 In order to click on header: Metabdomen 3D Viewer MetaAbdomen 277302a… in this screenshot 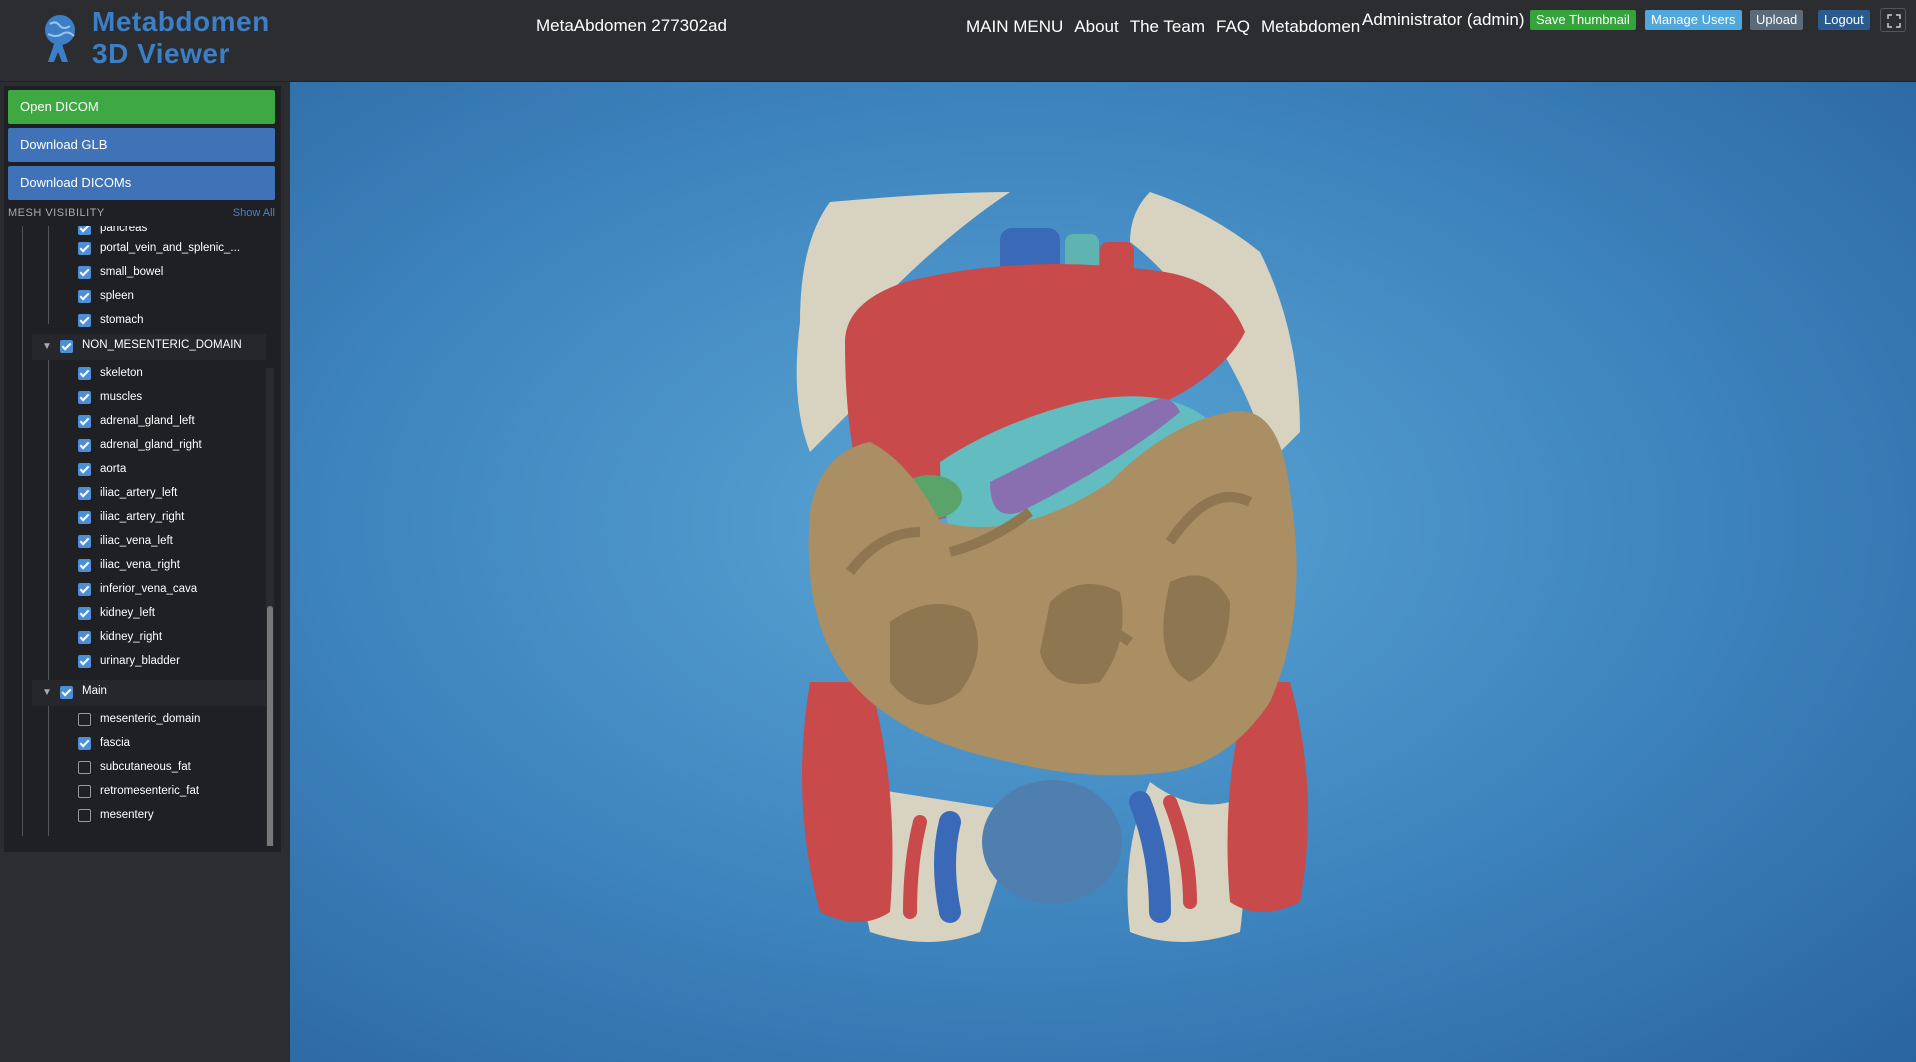, I will do `click(958, 41)`.